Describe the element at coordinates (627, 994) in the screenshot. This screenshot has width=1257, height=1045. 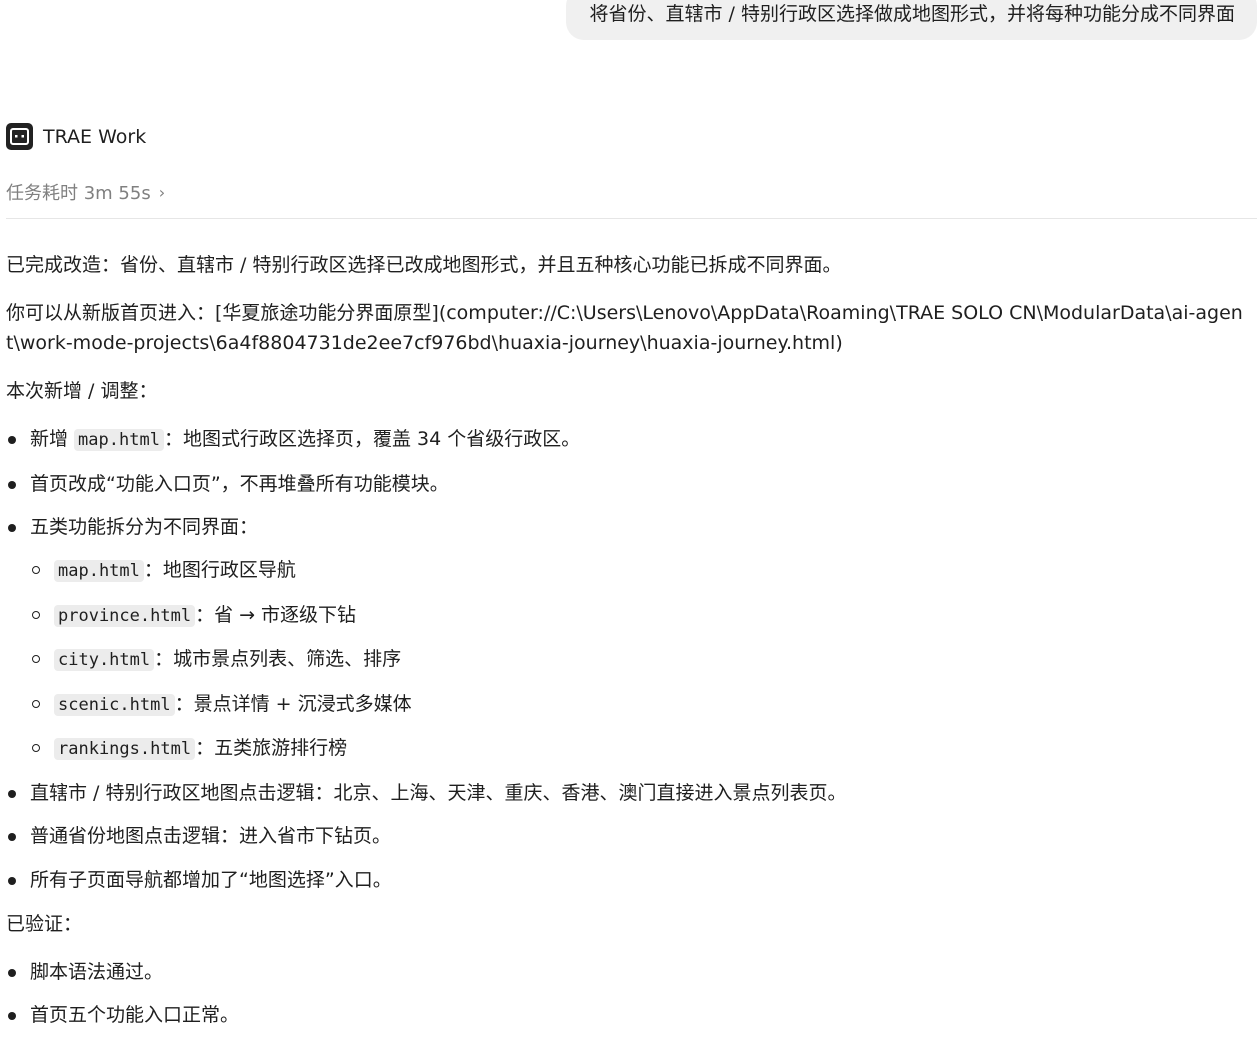
I see `verified-list: 脚本语法通过。 首页五个功能入口正常。` at that location.